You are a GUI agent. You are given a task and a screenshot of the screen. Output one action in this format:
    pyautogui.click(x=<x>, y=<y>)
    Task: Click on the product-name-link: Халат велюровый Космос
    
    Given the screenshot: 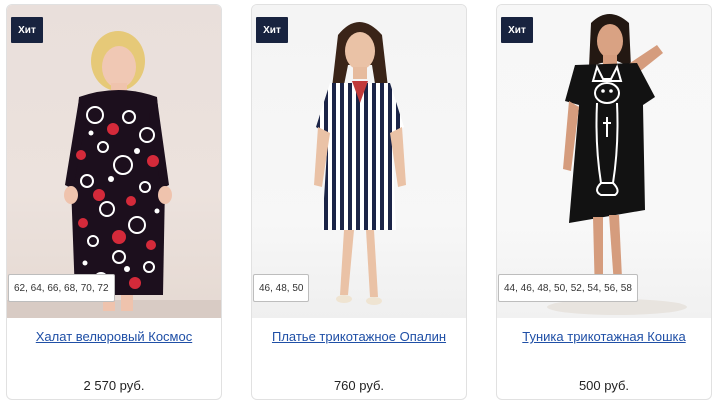 What is the action you would take?
    pyautogui.click(x=114, y=336)
    